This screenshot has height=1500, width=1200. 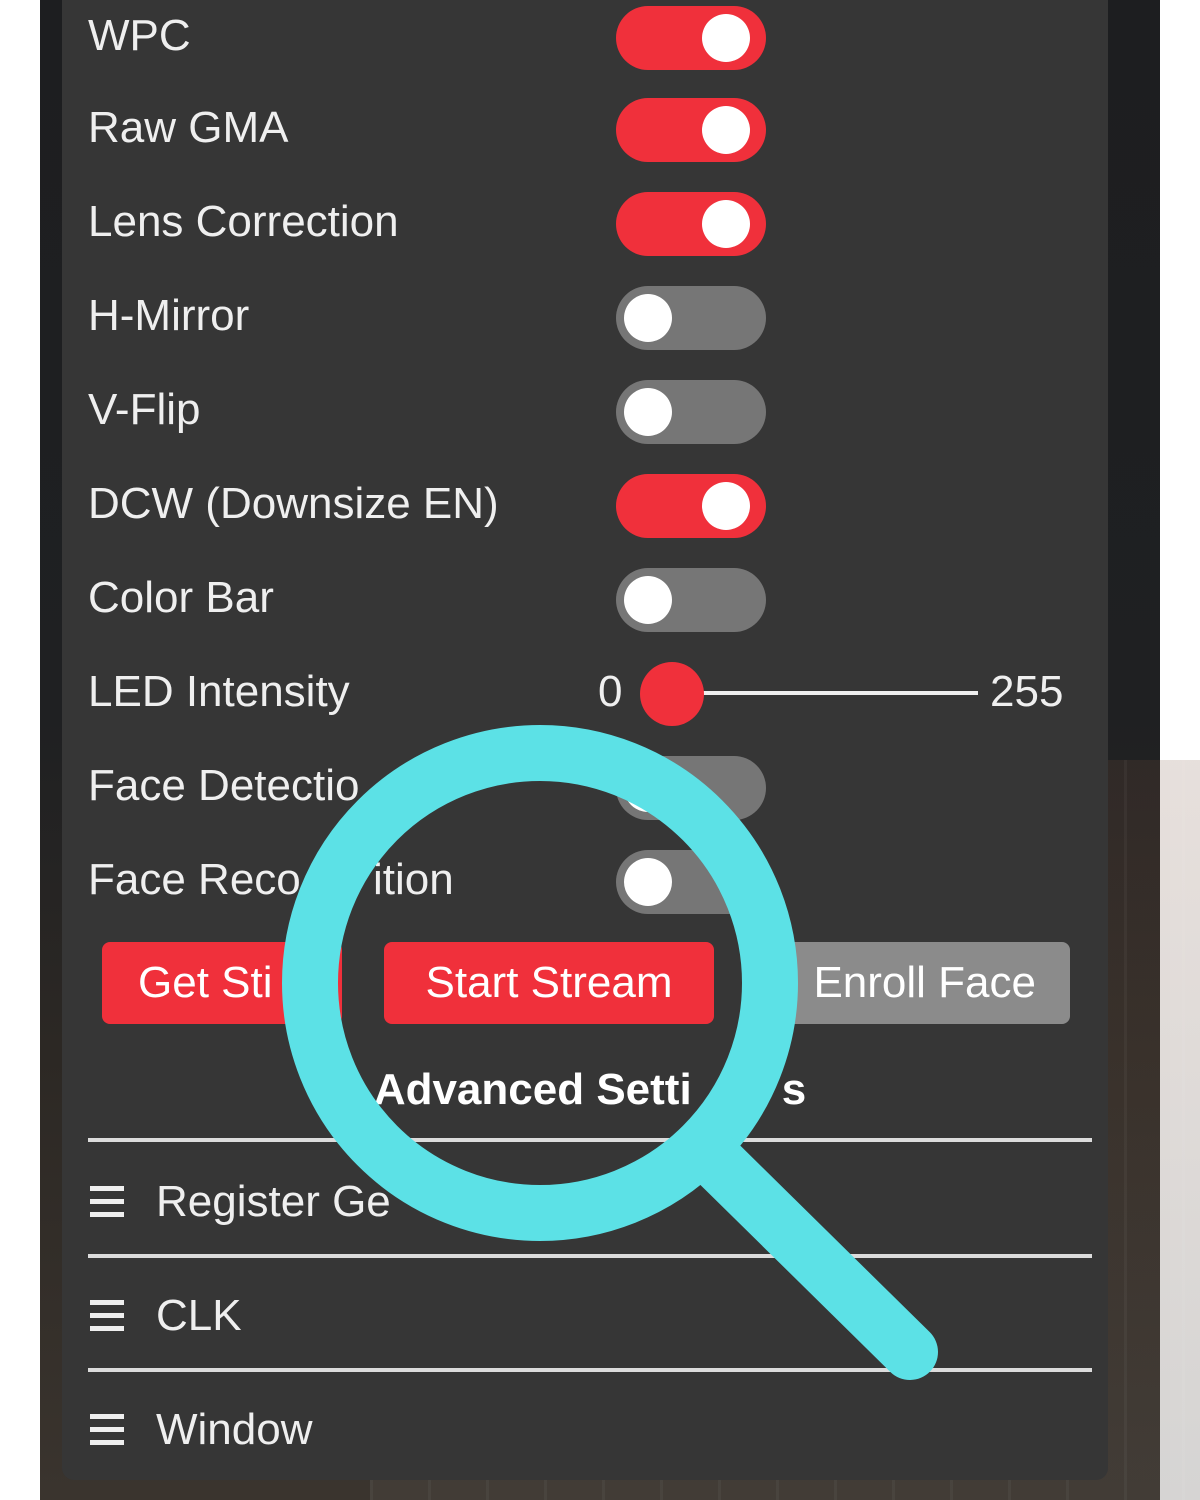 What do you see at coordinates (549, 983) in the screenshot?
I see `start-stream-button: Start Stream` at bounding box center [549, 983].